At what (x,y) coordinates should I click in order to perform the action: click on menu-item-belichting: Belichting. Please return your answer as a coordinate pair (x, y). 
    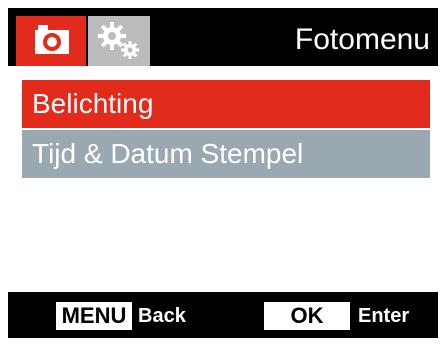
    Looking at the image, I should click on (226, 104).